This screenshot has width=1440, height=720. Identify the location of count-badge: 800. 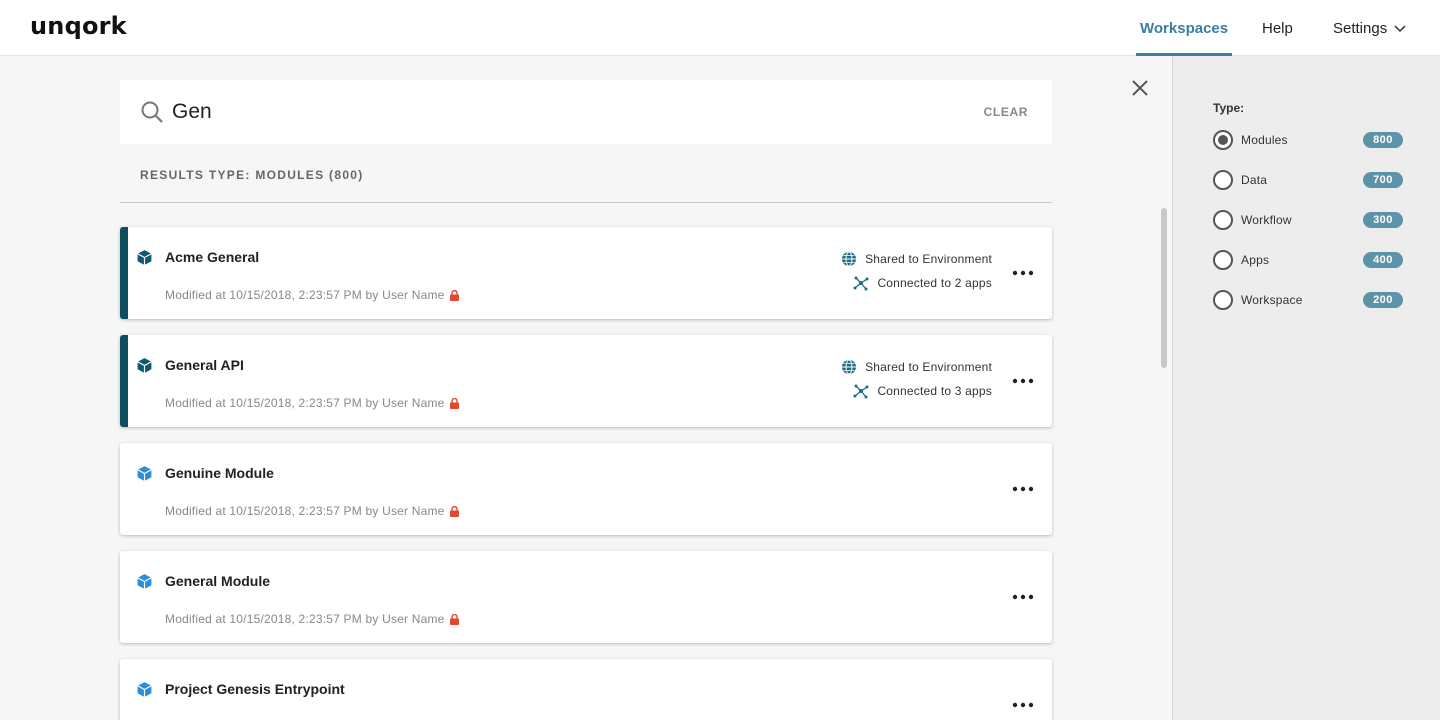
(1383, 140).